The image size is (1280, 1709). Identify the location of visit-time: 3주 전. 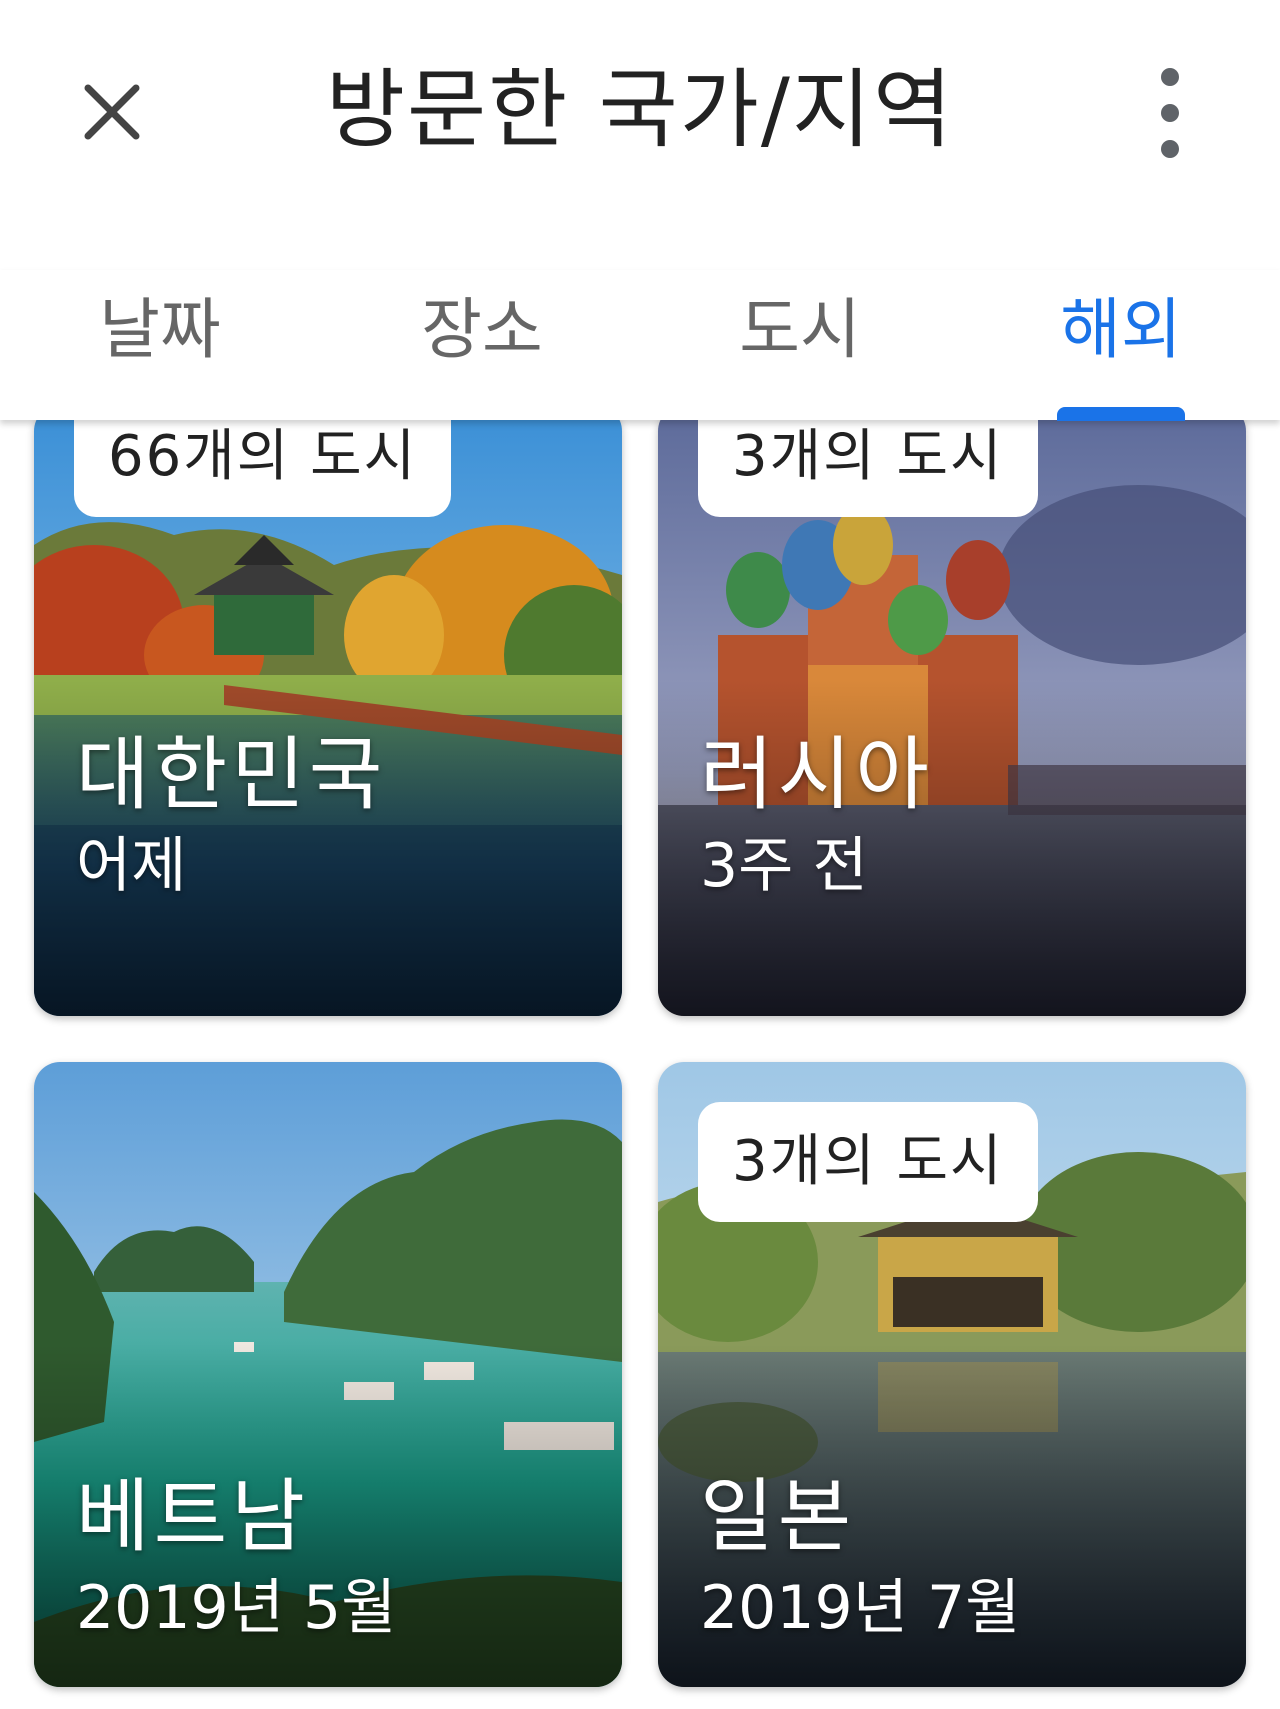
(784, 866).